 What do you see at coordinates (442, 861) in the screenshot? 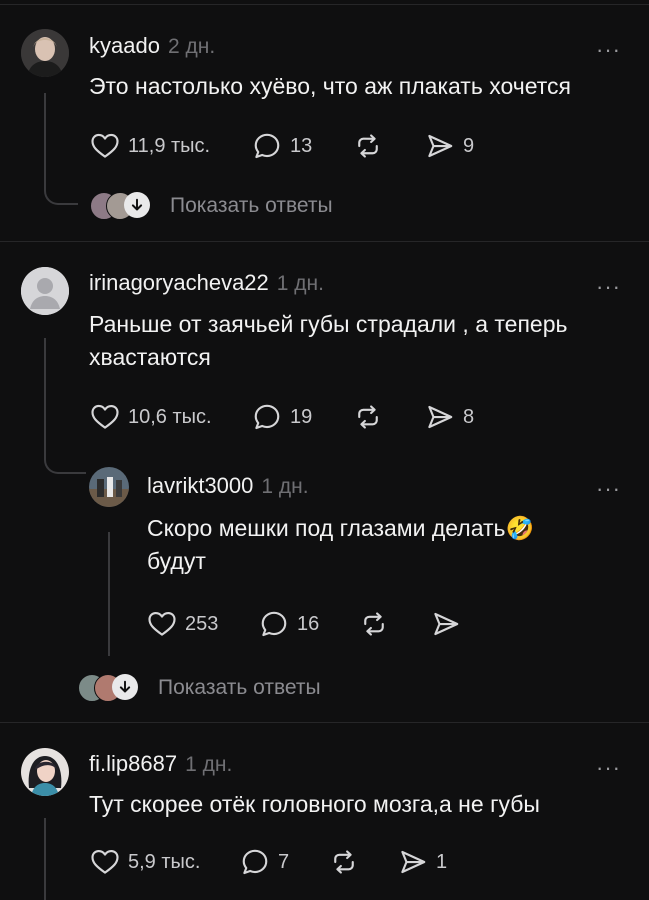
I see `share-count: 1` at bounding box center [442, 861].